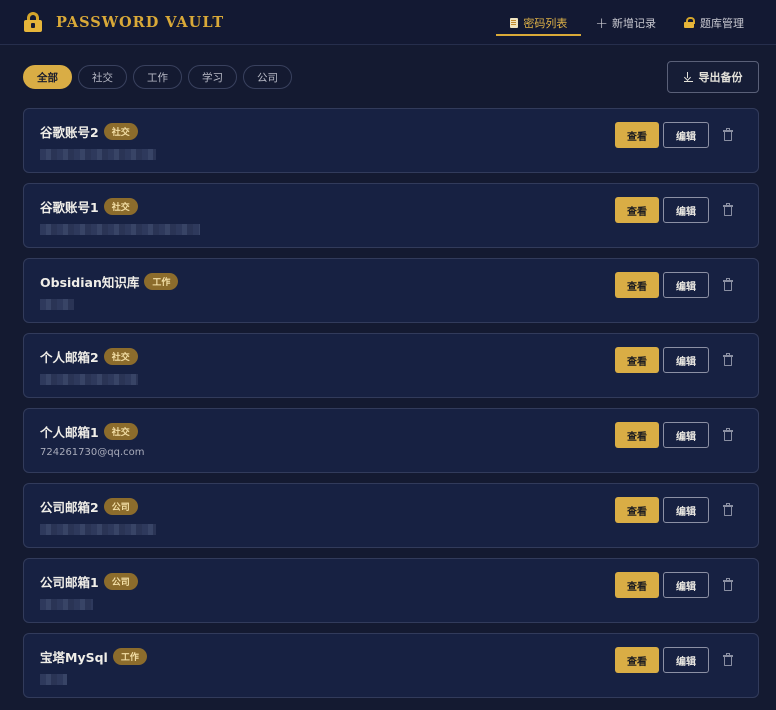  I want to click on record-title-row: 公司邮箱1 公司, so click(89, 581).